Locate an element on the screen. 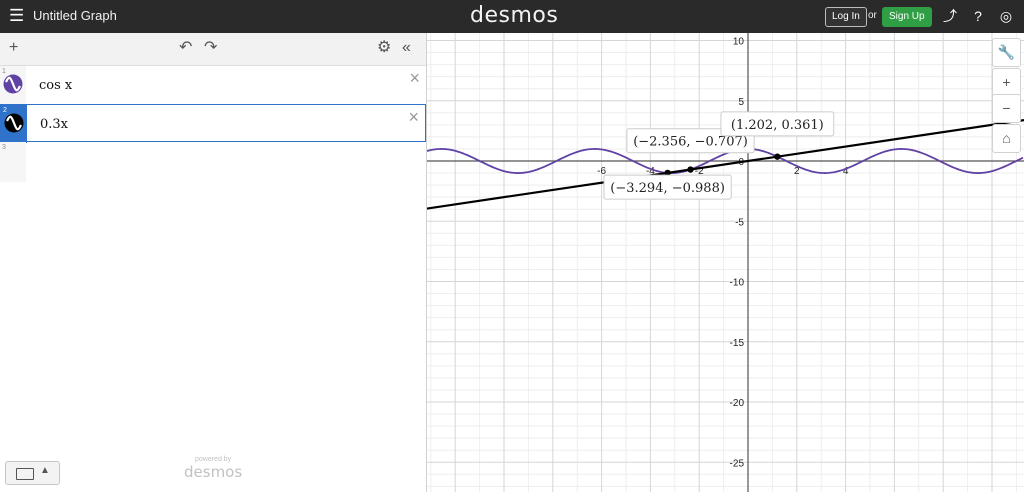 Image resolution: width=1024 pixels, height=492 pixels. desmos-logo: desmos is located at coordinates (514, 15).